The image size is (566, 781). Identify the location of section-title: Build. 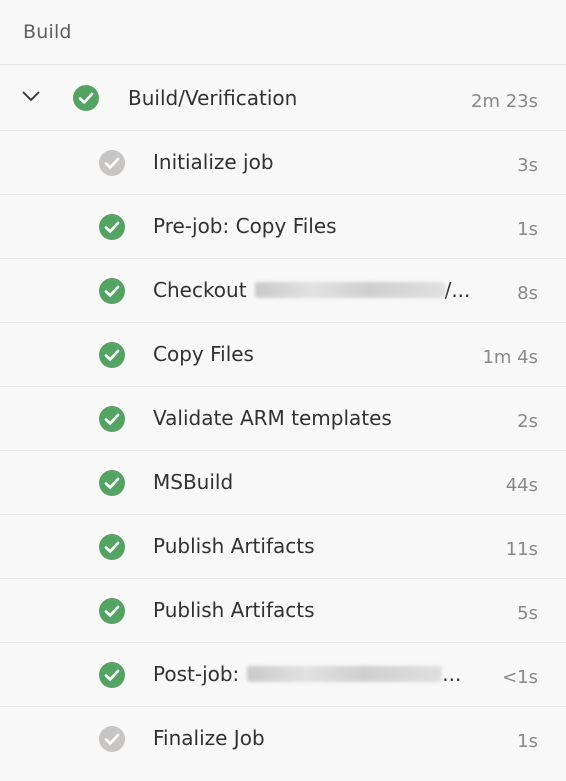
(47, 32).